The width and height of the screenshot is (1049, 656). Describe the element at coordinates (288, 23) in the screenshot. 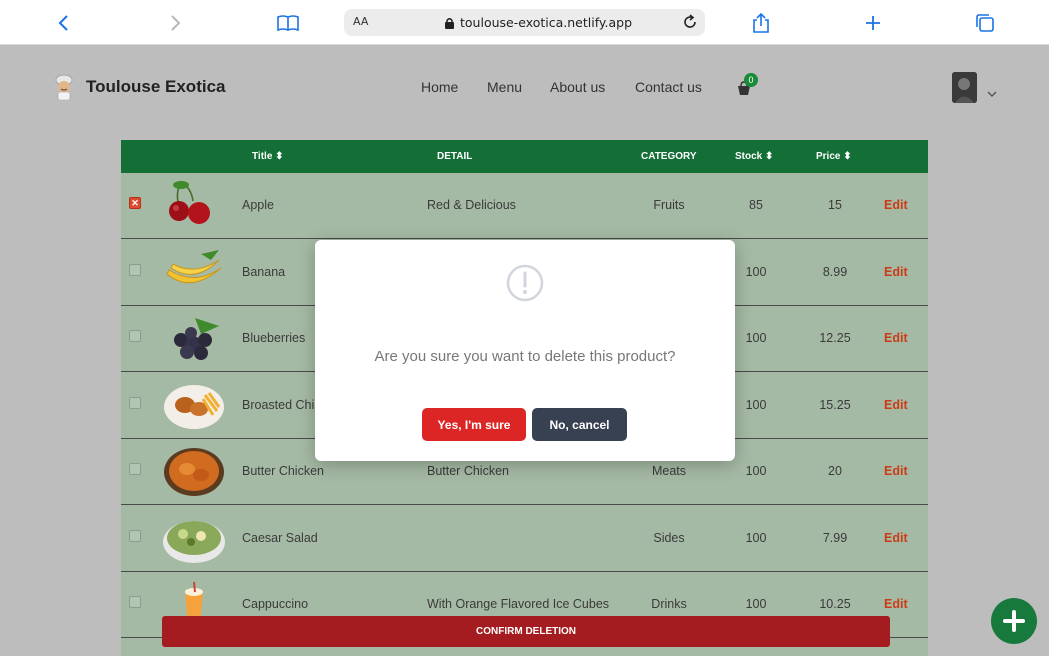

I see `book-icon` at that location.